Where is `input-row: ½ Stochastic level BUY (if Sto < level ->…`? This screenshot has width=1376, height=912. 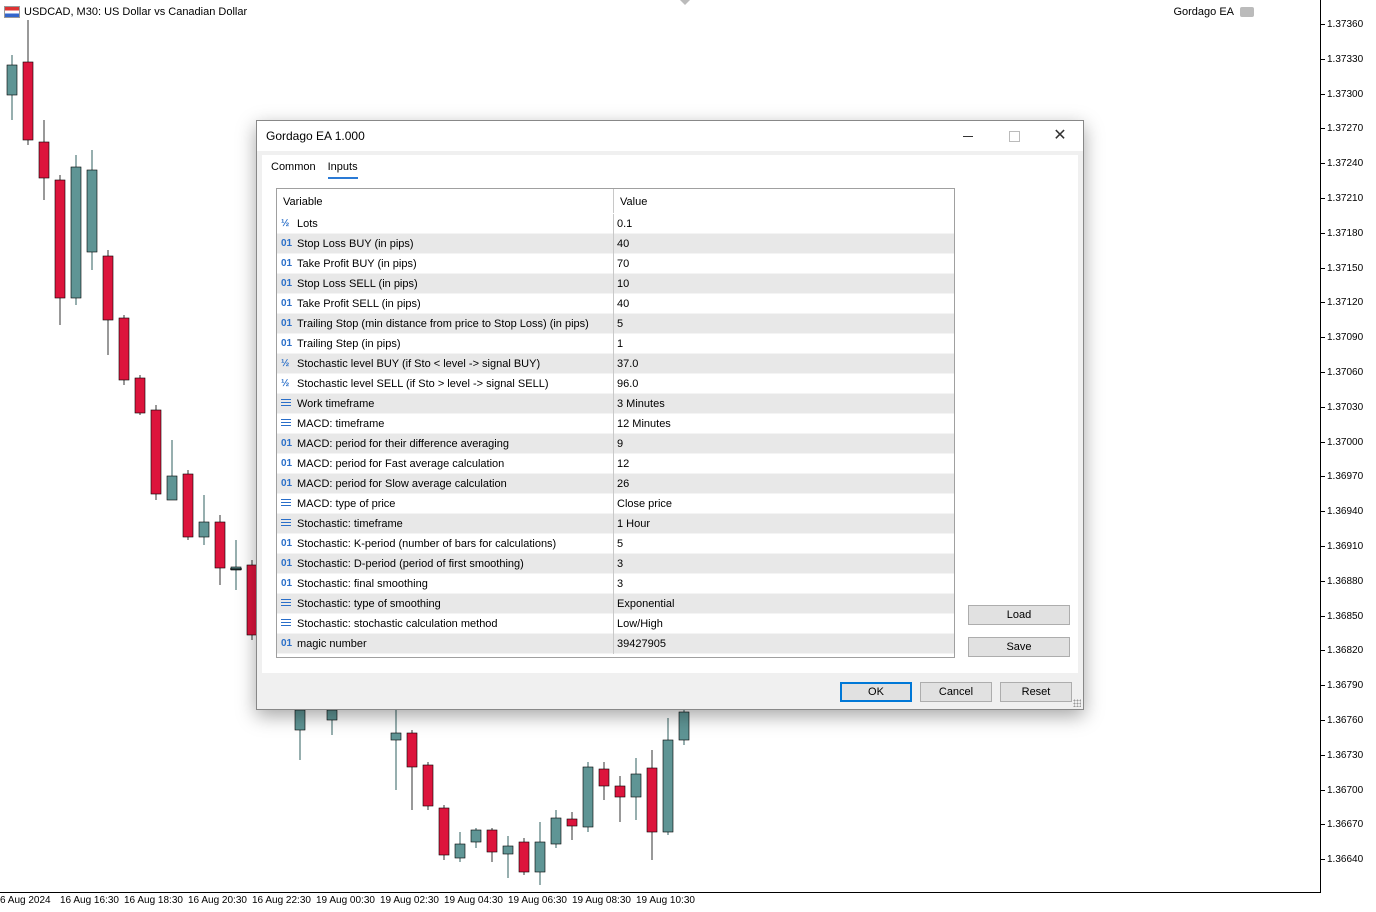 input-row: ½ Stochastic level BUY (if Sto < level ->… is located at coordinates (615, 363).